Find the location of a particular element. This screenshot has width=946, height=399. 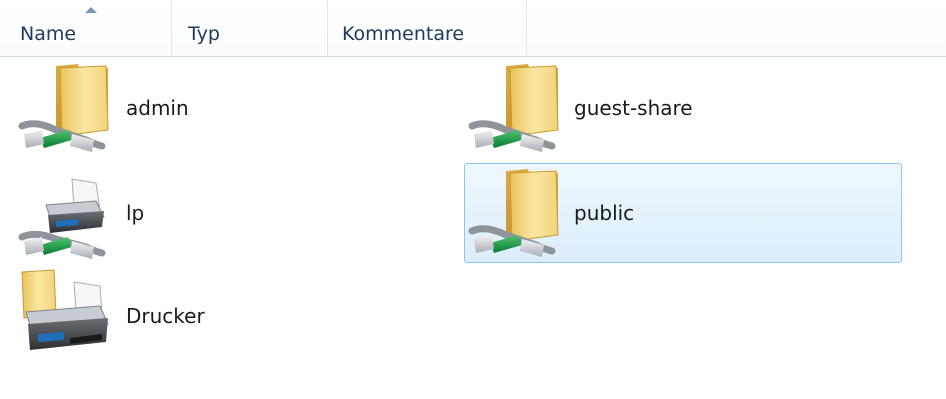

list-item-lp: lp is located at coordinates (229, 213).